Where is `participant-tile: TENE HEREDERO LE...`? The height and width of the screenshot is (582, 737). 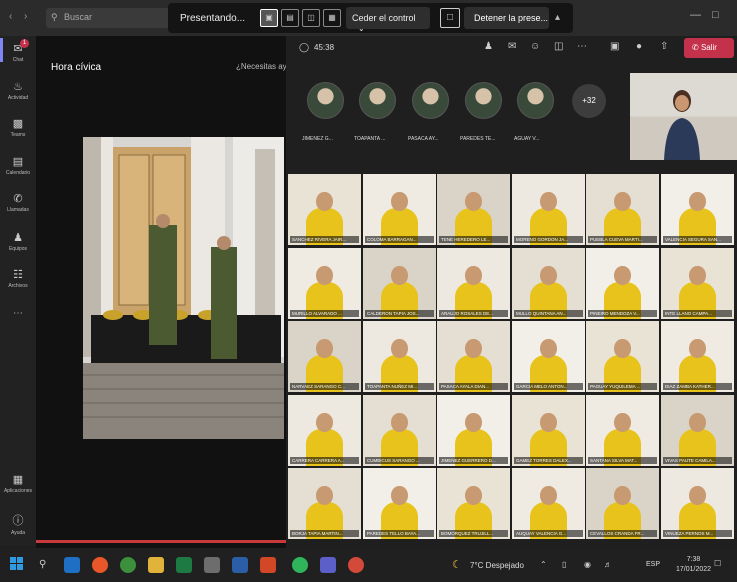 participant-tile: TENE HEREDERO LE... is located at coordinates (473, 209).